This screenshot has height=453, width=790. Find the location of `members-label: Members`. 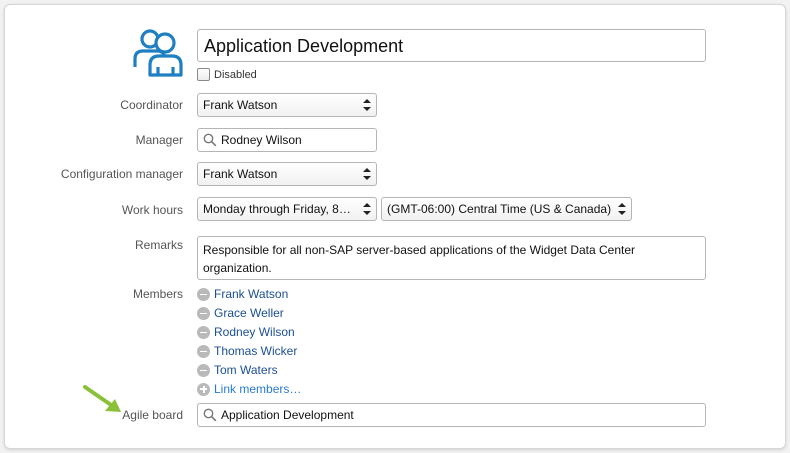

members-label: Members is located at coordinates (157, 294).